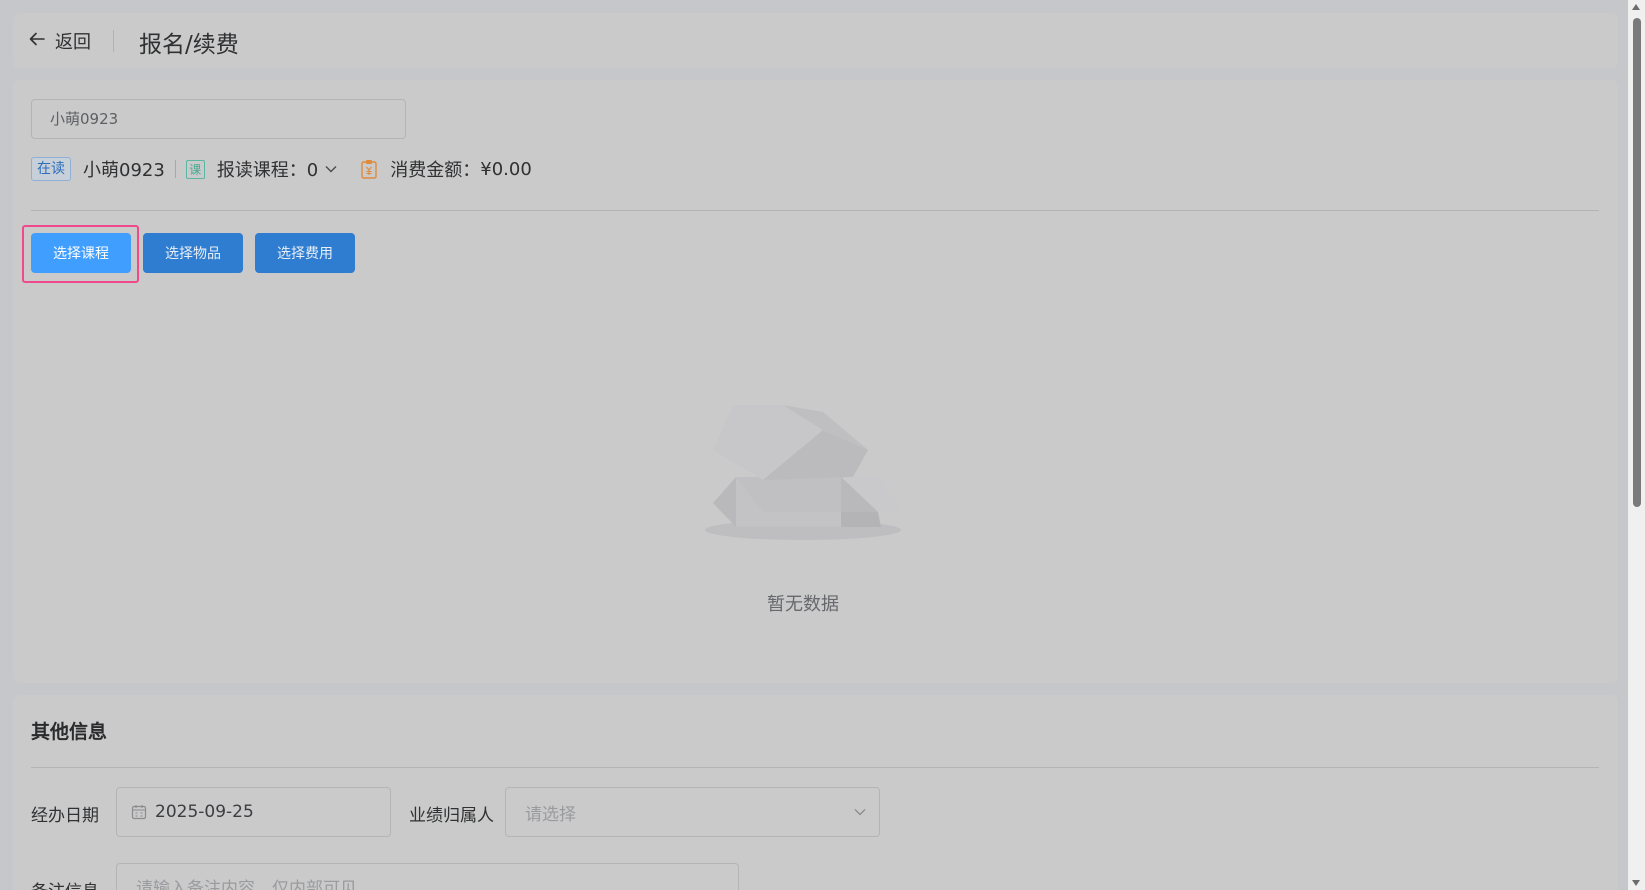 The width and height of the screenshot is (1645, 890). I want to click on remark-input: 请输入备注内容，仅内部可见, so click(427, 876).